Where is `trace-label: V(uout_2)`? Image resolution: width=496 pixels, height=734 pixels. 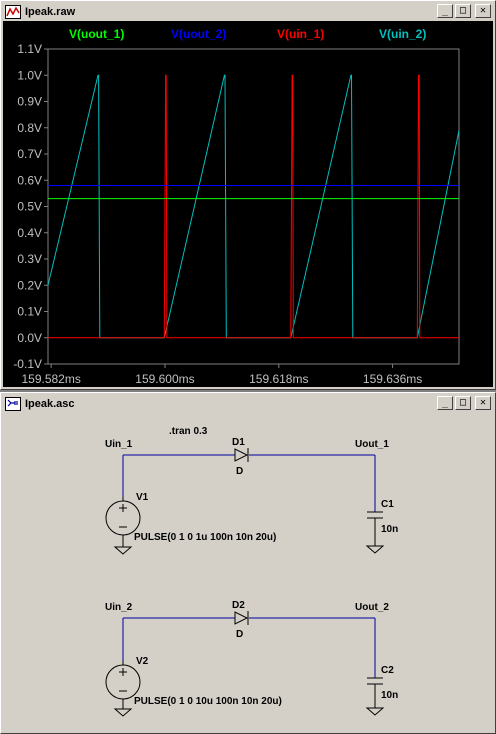 trace-label: V(uout_2) is located at coordinates (198, 34).